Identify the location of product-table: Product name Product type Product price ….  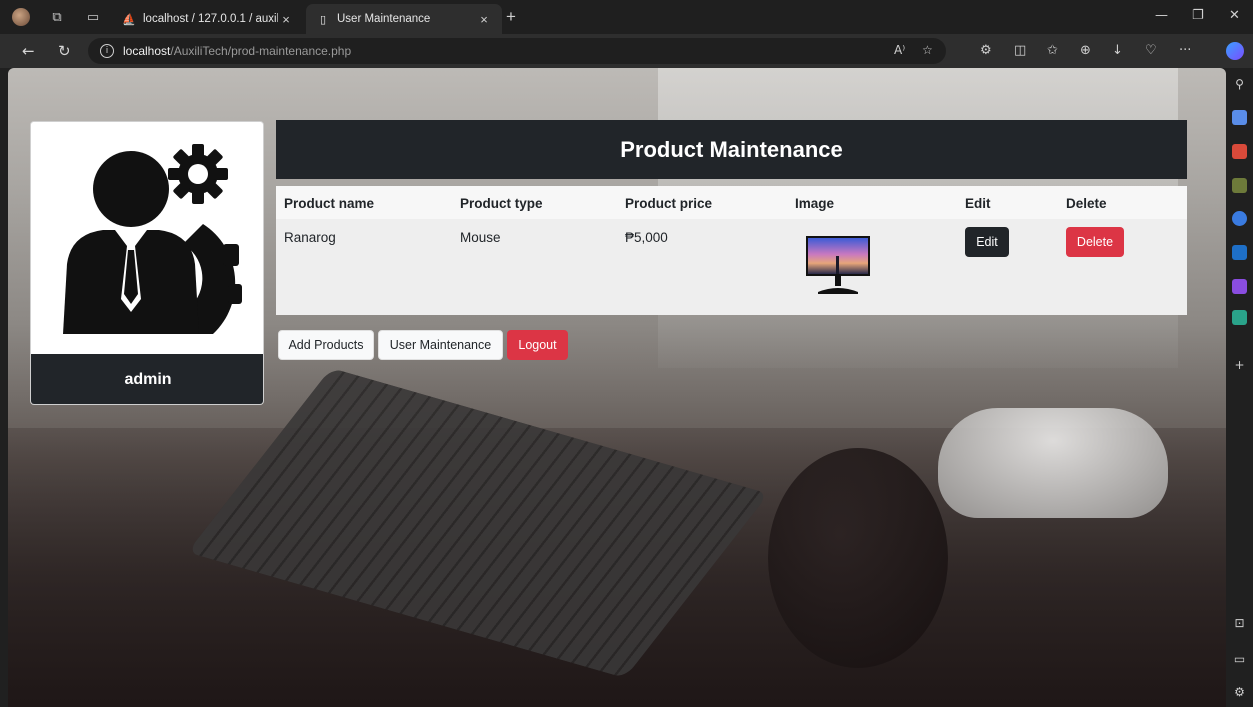
(731, 250).